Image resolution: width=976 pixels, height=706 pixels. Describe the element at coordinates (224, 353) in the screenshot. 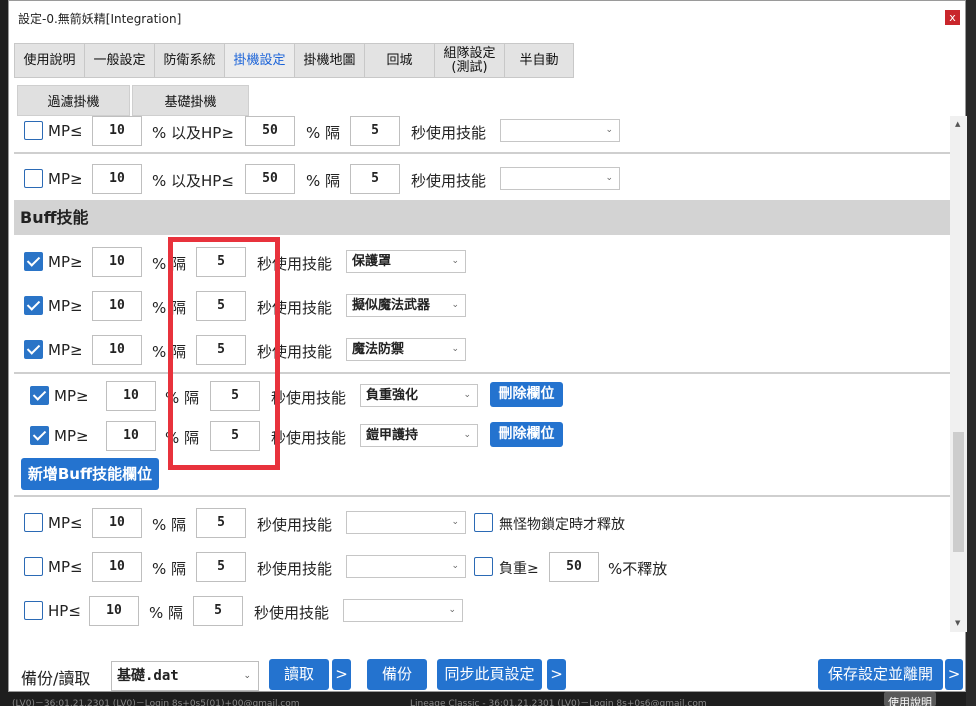

I see `highlight-box` at that location.